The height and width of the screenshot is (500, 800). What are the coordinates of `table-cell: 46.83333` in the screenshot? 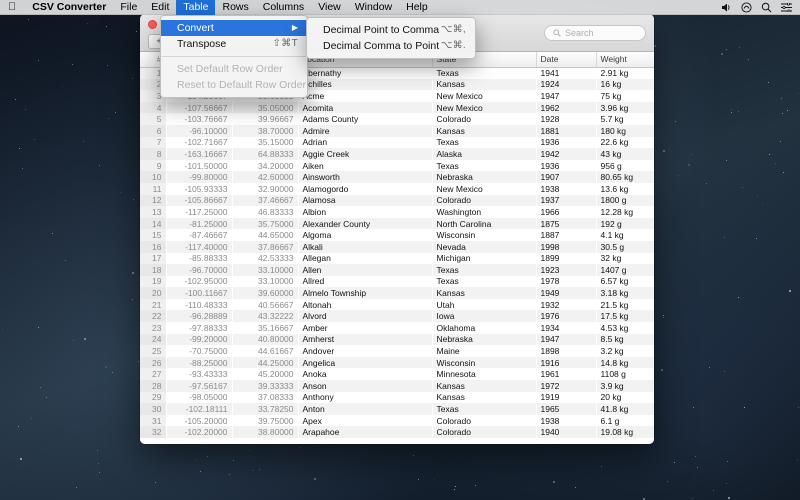 It's located at (265, 212).